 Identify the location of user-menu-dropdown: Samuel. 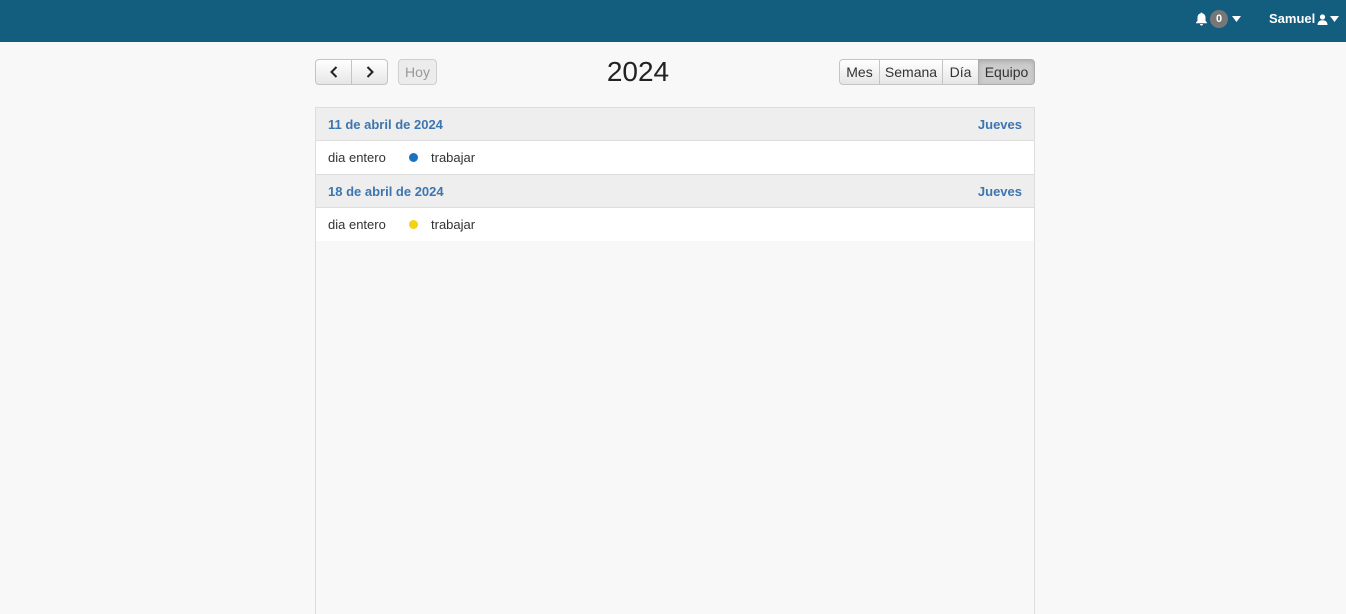
(1304, 19).